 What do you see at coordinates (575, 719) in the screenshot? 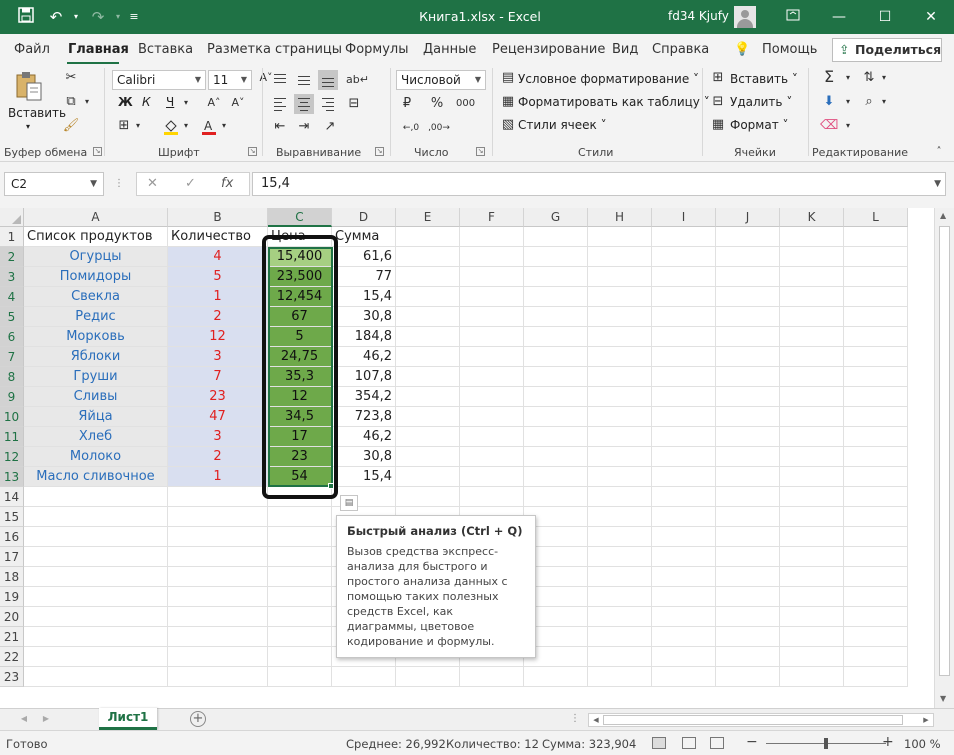
I see `tab-split-grip-icon: ⋮` at bounding box center [575, 719].